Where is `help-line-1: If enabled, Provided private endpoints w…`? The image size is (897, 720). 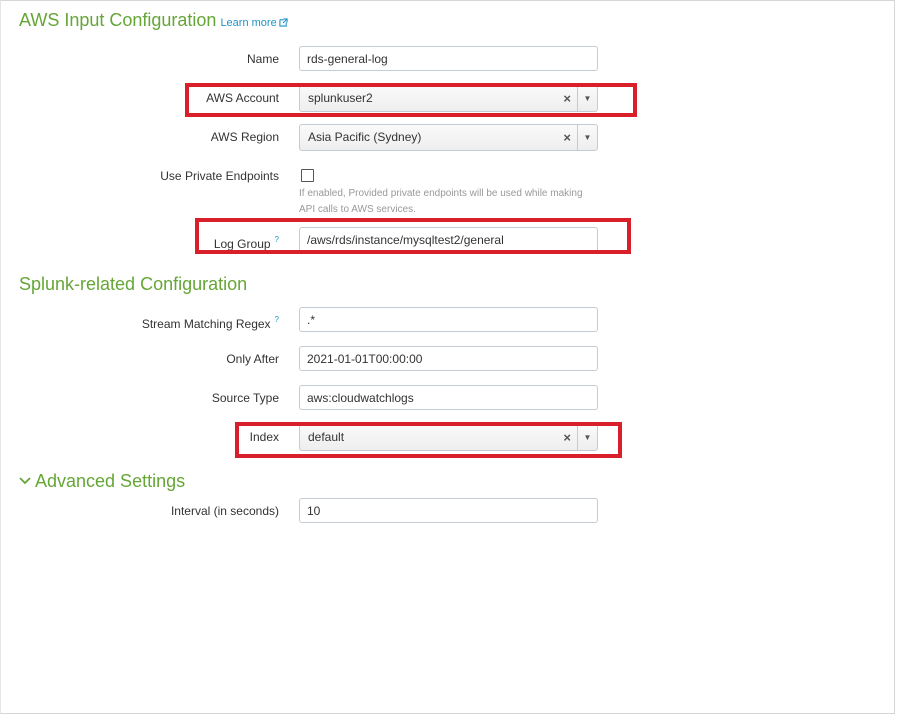 help-line-1: If enabled, Provided private endpoints w… is located at coordinates (441, 193).